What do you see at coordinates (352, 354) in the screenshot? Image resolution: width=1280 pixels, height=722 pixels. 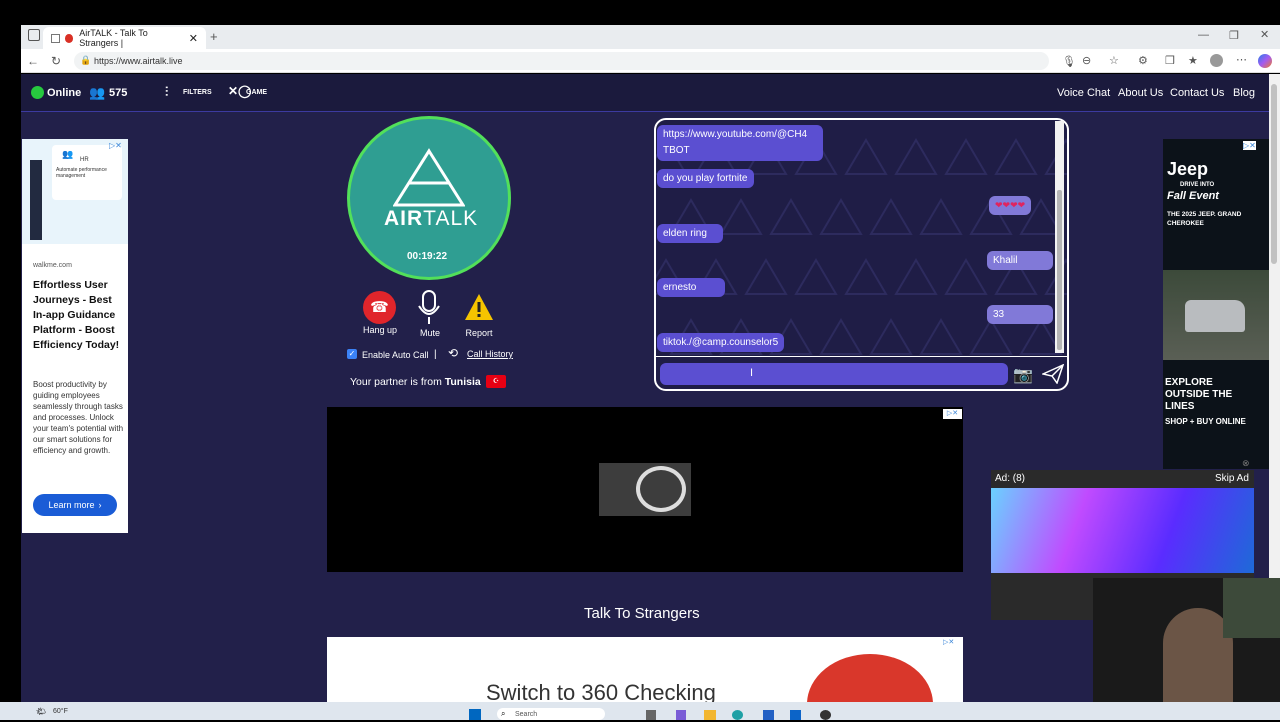 I see `auto-call-checkbox: ✓` at bounding box center [352, 354].